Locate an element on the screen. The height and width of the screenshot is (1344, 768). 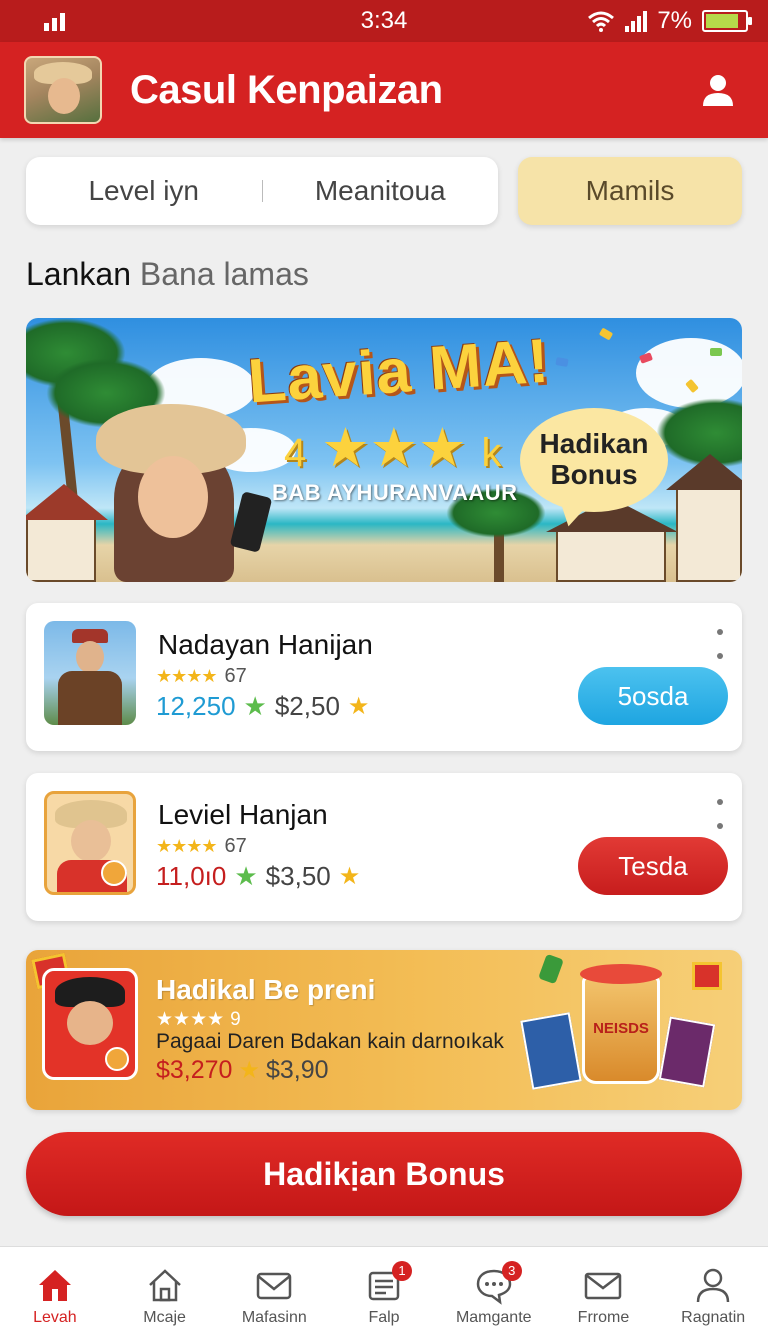
star-icon: ★★★ is located at coordinates (394, 448).